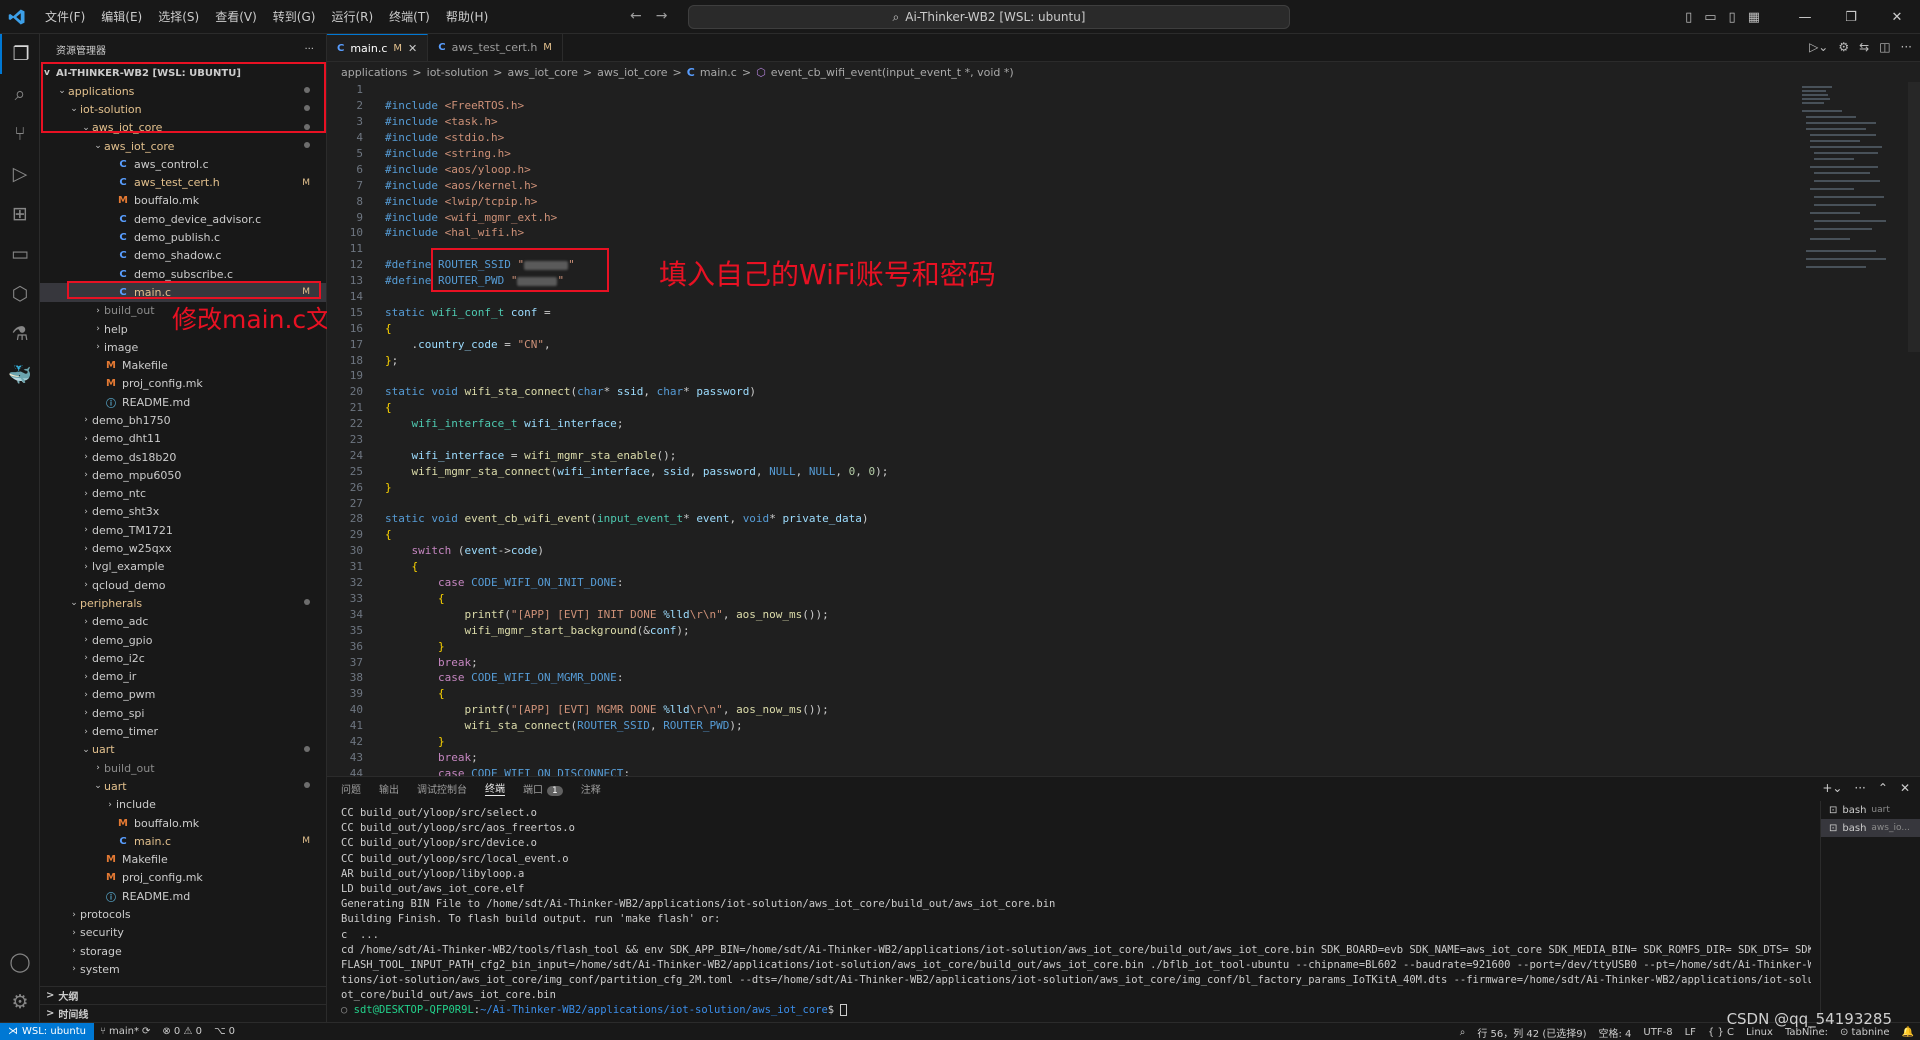 The height and width of the screenshot is (1040, 1920). I want to click on tree-file: M Makefile, so click(183, 365).